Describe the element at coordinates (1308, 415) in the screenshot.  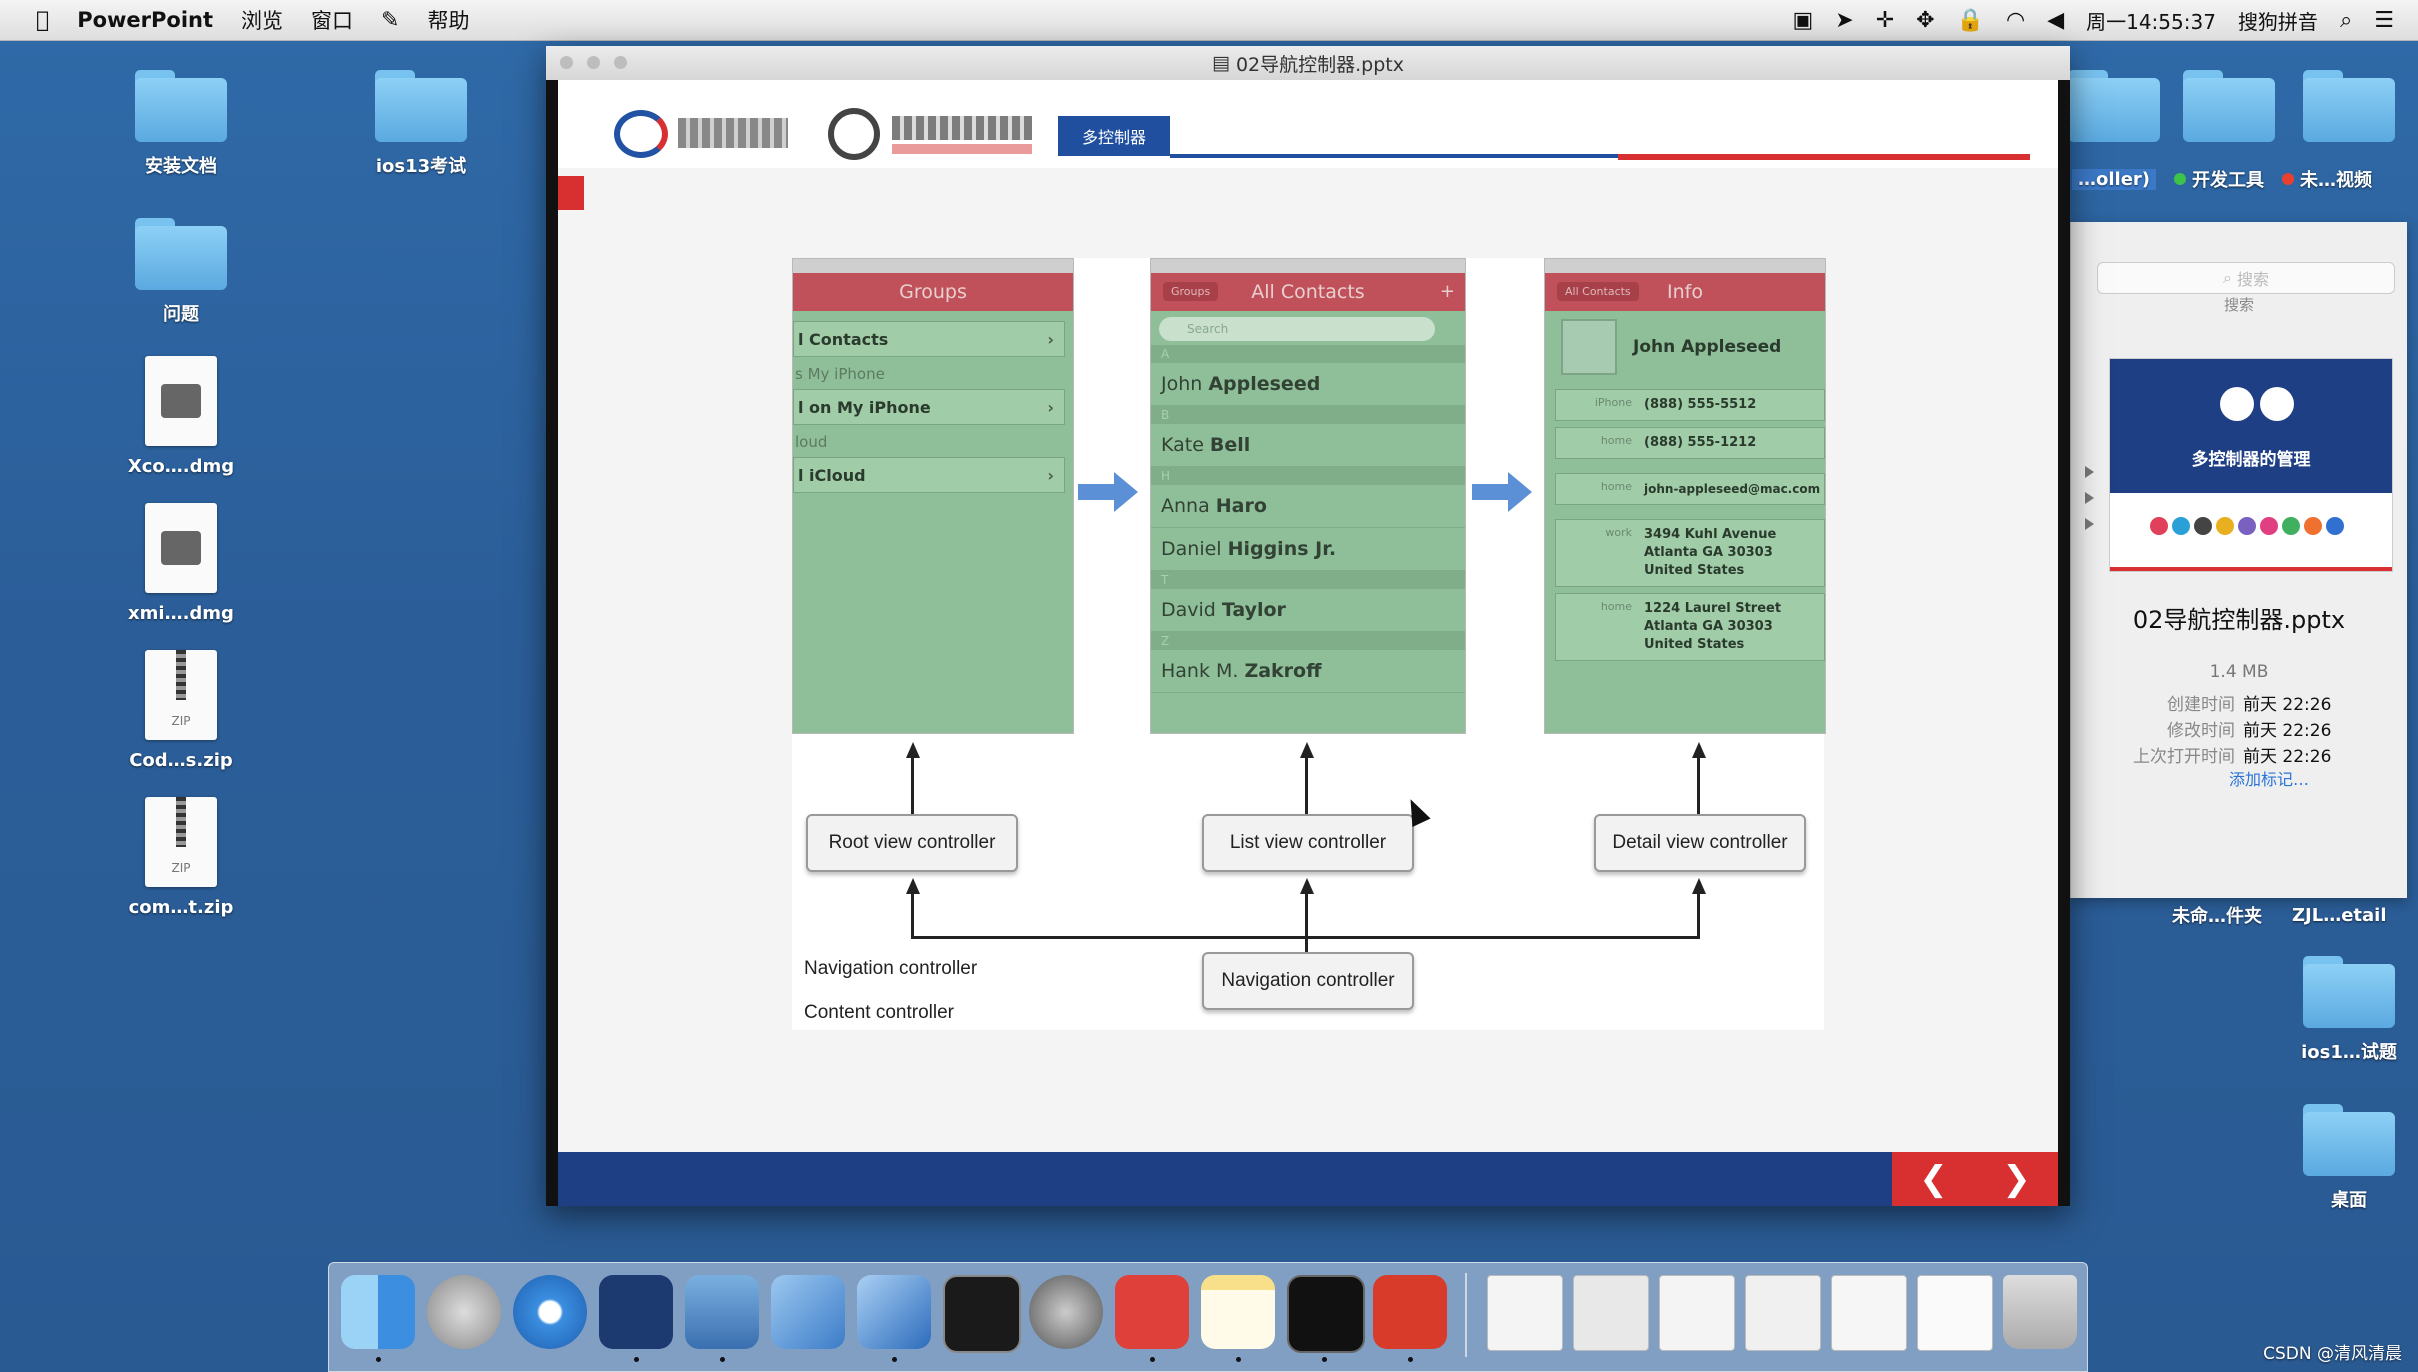
I see `contacts-section: B` at that location.